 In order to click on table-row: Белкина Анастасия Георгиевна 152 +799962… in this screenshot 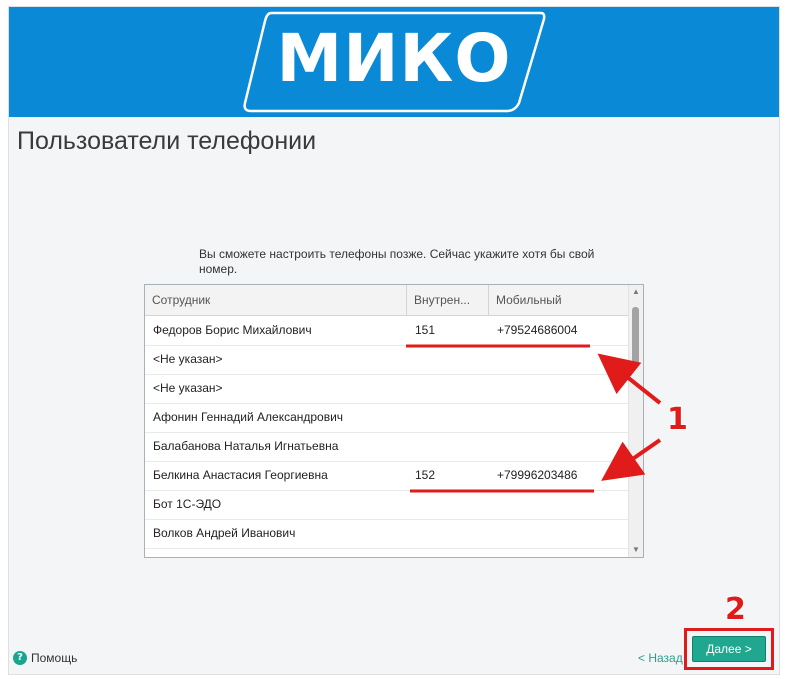, I will do `click(387, 476)`.